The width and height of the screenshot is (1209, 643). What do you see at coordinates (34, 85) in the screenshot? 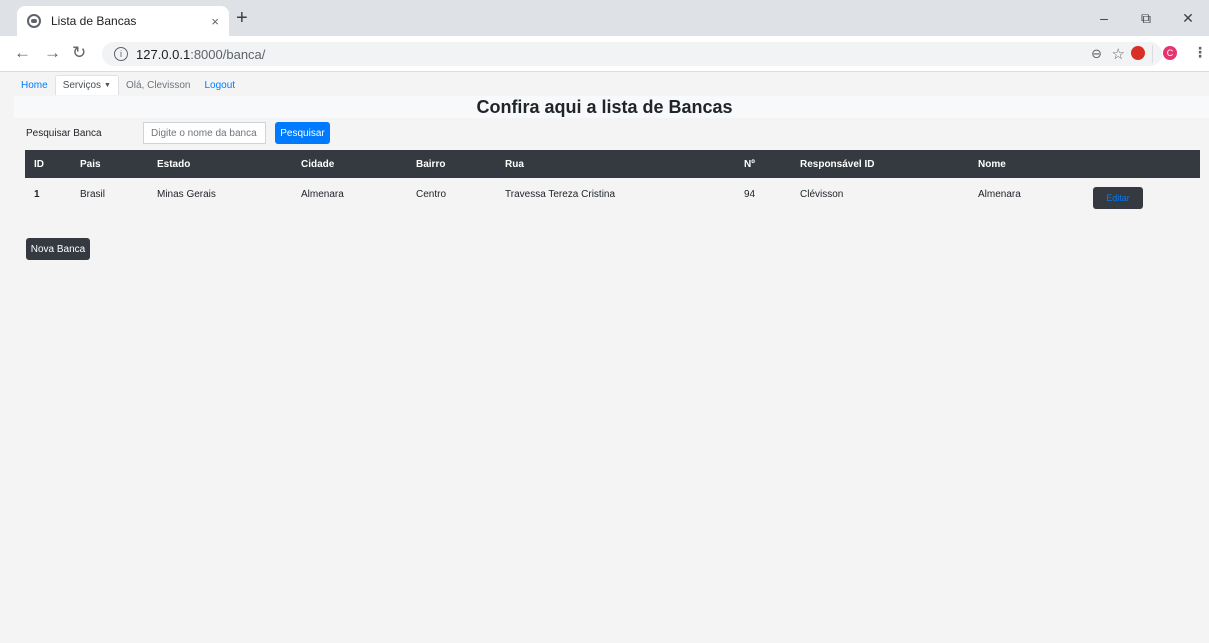
I see `nav-home: Home` at bounding box center [34, 85].